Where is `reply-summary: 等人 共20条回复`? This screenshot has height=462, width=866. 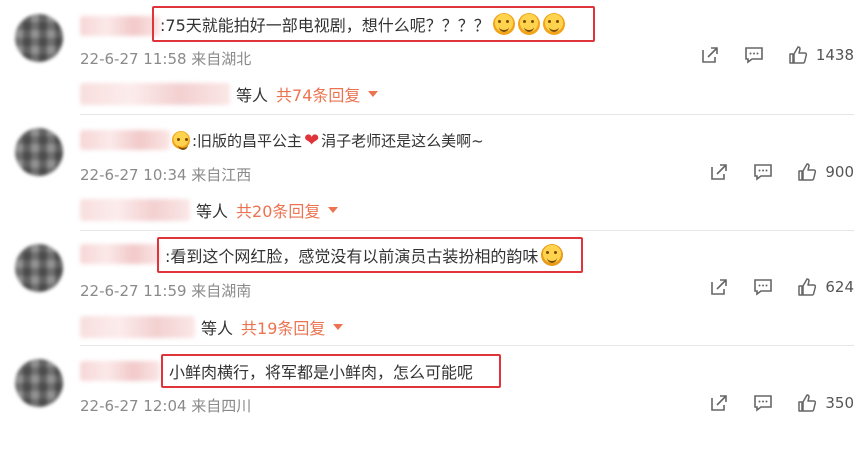 reply-summary: 等人 共20条回复 is located at coordinates (209, 210).